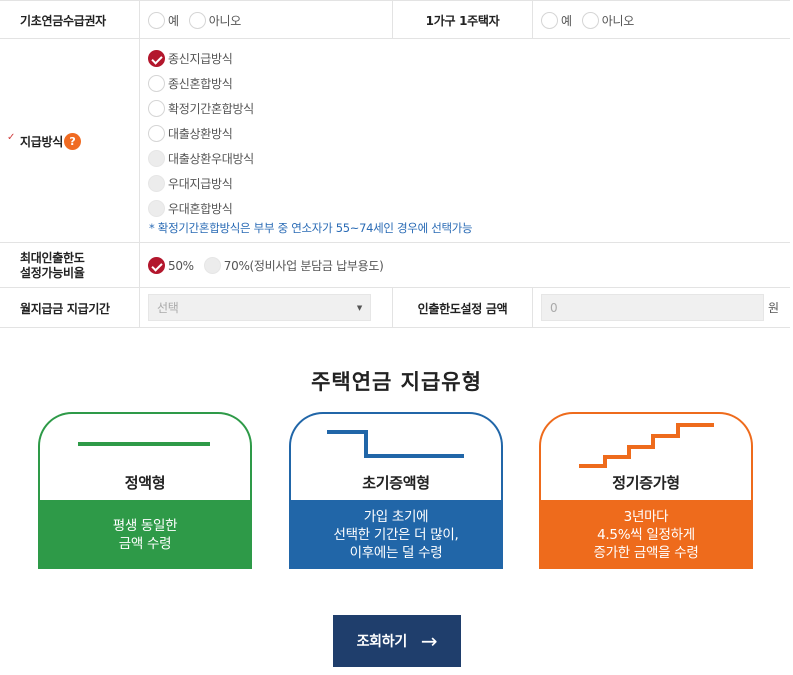  I want to click on method-radio-loan-repayment-preferred: 대출상환우대방식, so click(201, 158).